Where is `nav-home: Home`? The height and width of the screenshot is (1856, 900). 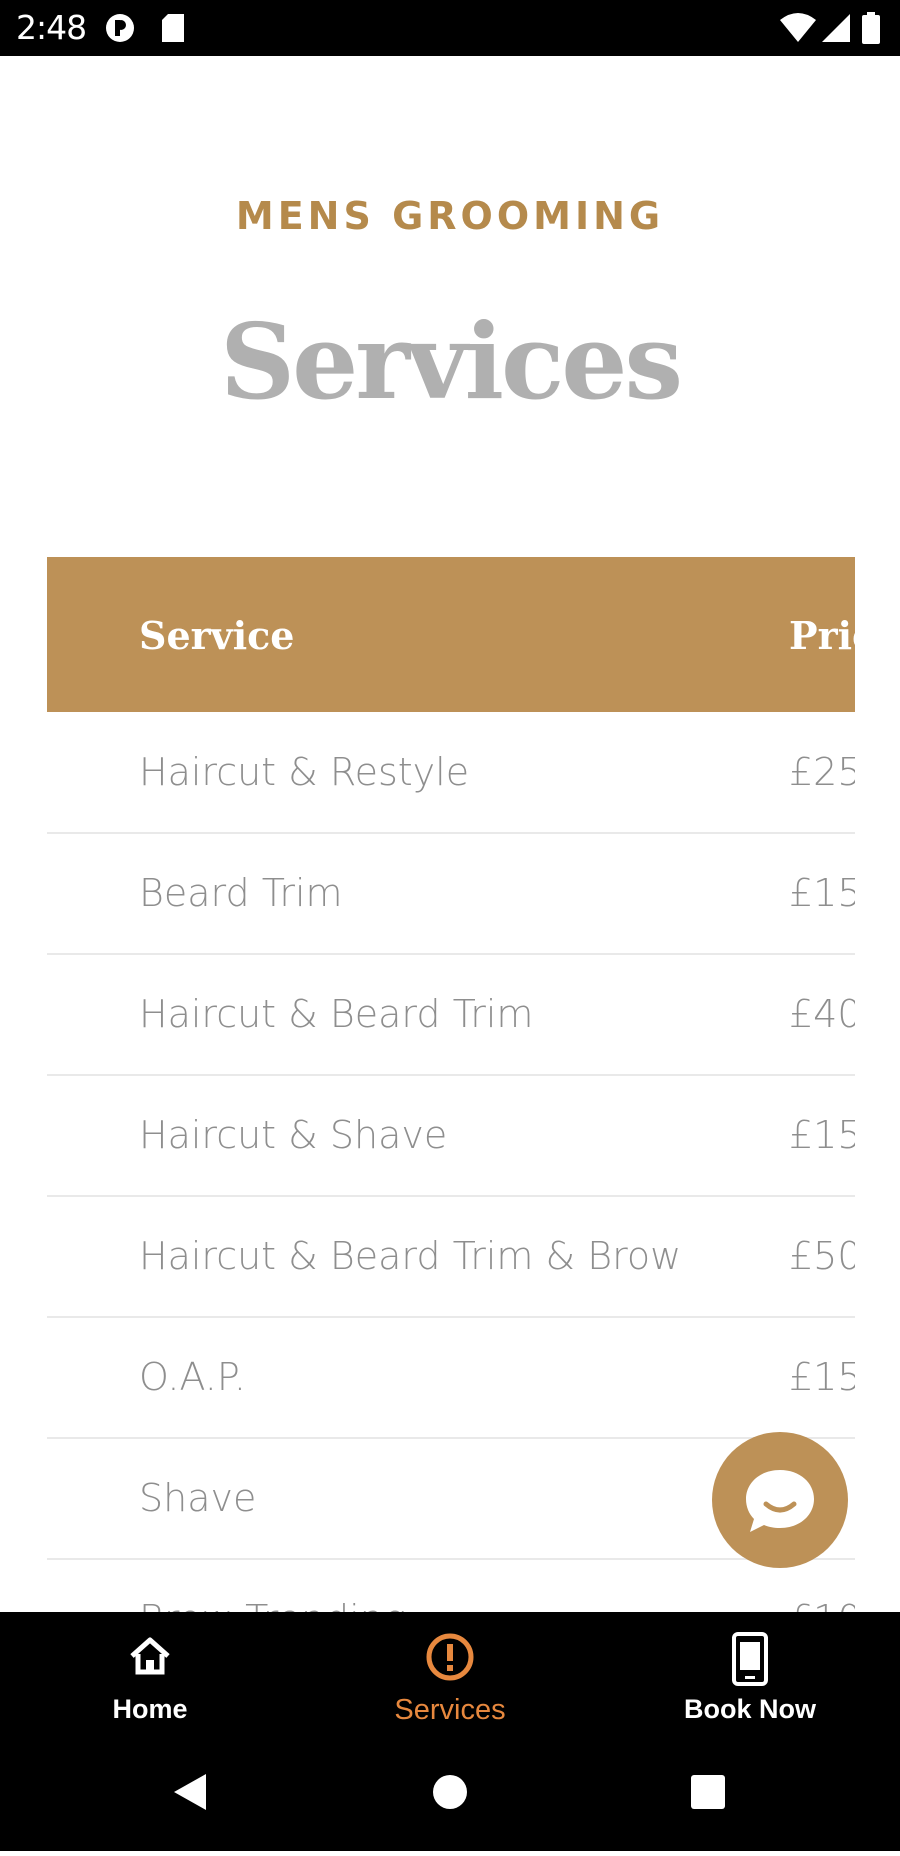
nav-home: Home is located at coordinates (150, 1672).